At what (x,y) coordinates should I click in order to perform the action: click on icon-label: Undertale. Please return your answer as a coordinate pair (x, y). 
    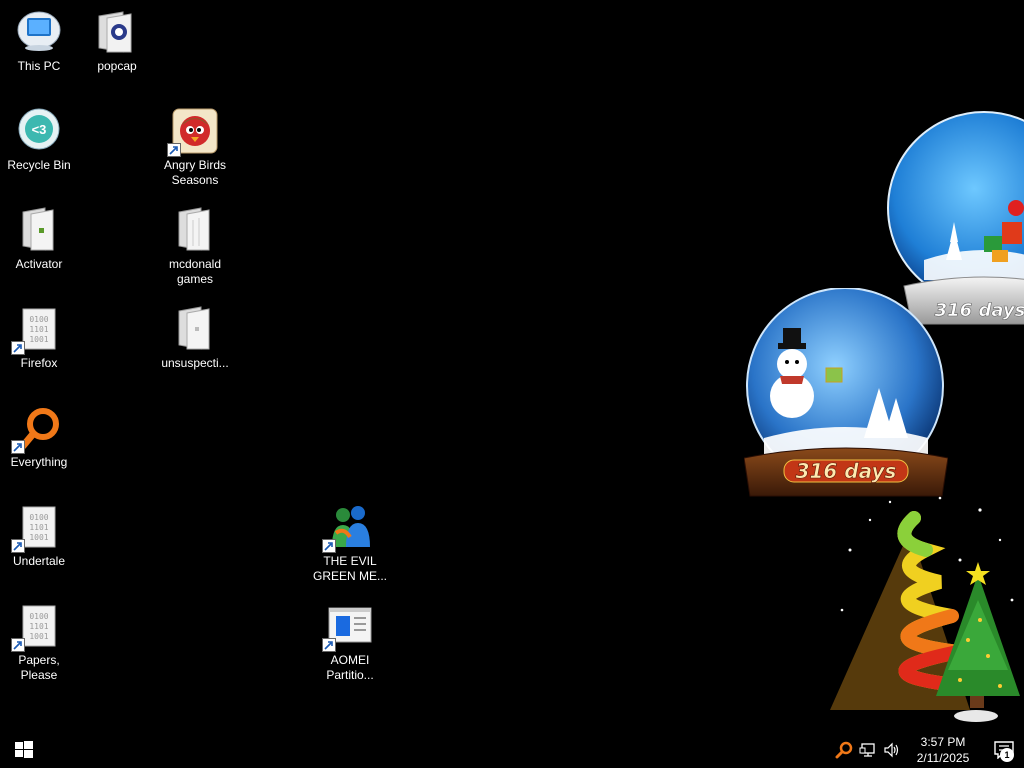
    Looking at the image, I should click on (39, 561).